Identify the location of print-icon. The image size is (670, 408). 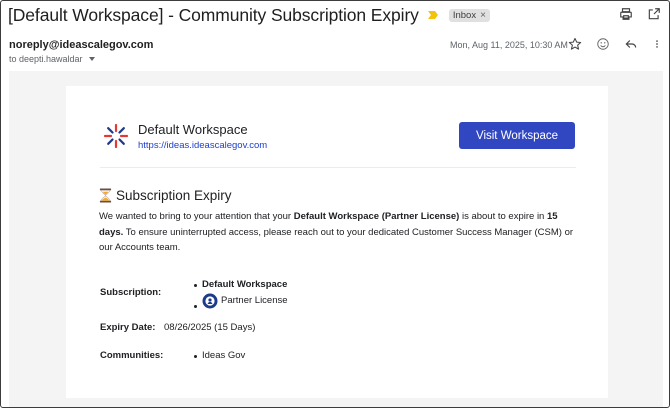
(626, 14).